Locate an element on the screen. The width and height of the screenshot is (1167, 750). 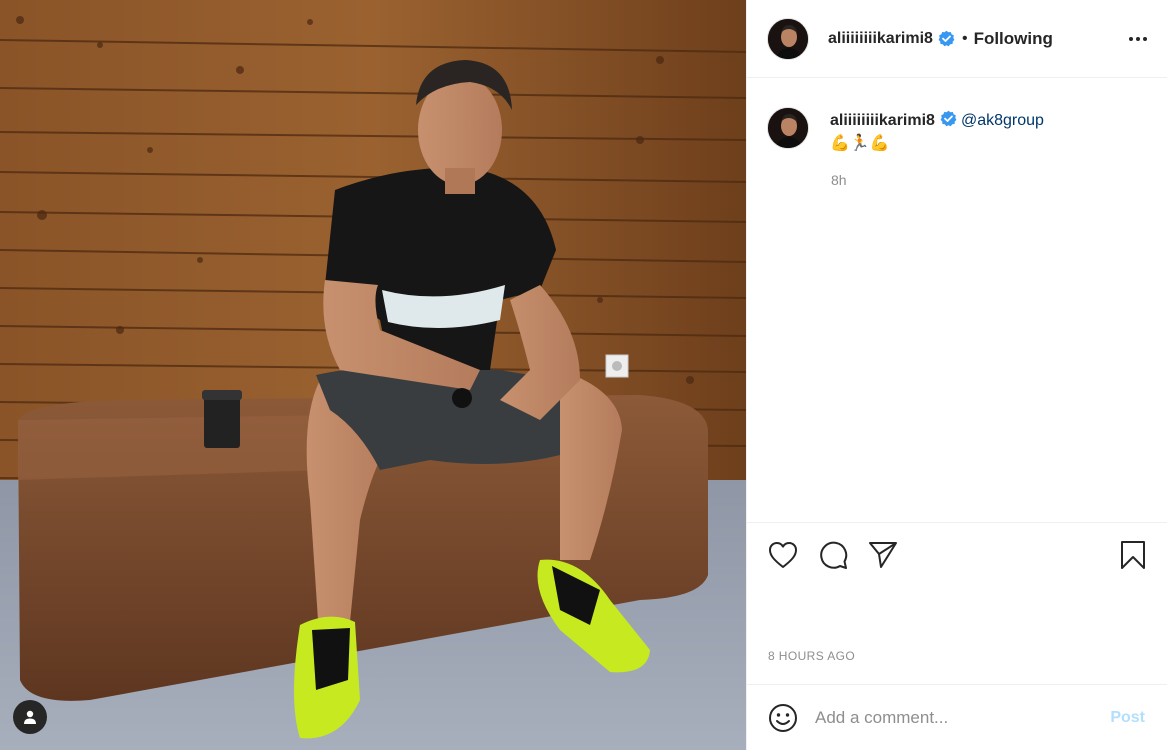
like-button is located at coordinates (783, 555).